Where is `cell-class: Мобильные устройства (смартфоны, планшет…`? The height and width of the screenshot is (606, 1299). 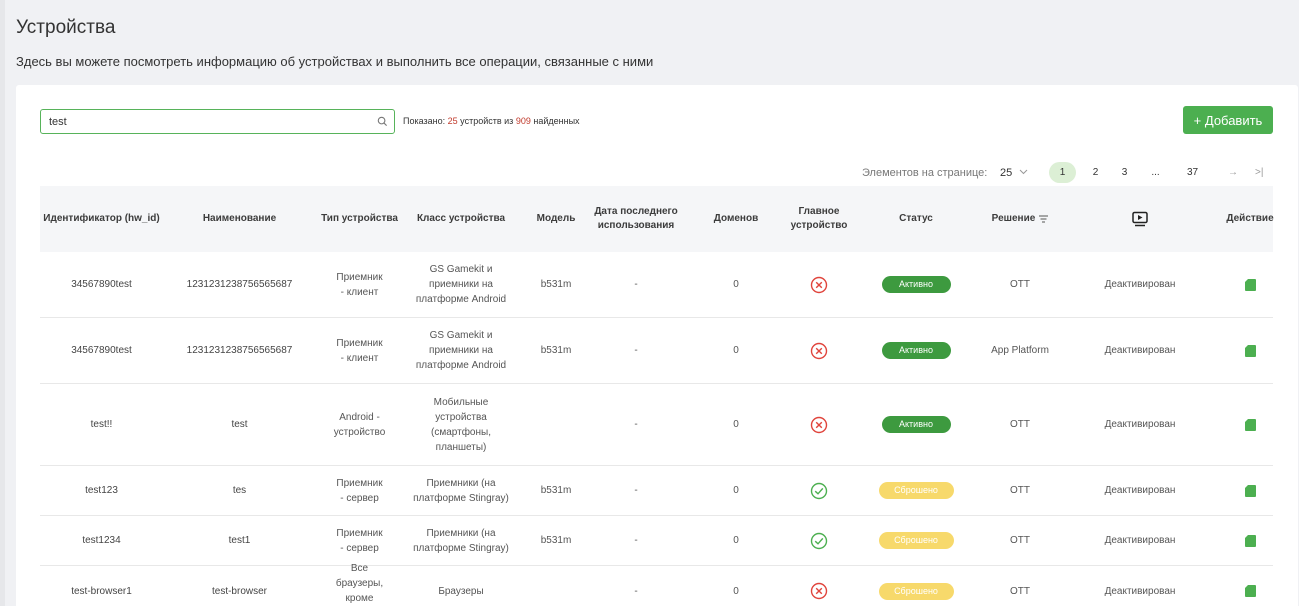
cell-class: Мобильные устройства (смартфоны, планшет… is located at coordinates (461, 424).